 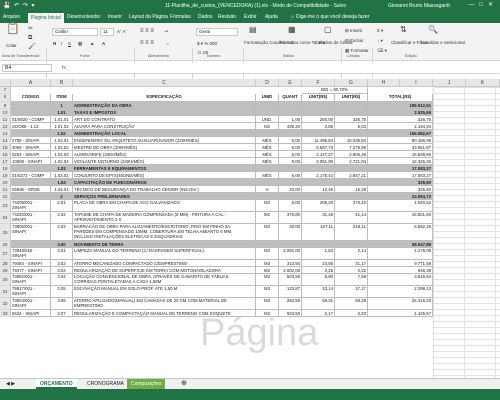 What do you see at coordinates (62, 280) in the screenshot?
I see `cell-b: 3.04` at bounding box center [62, 280].